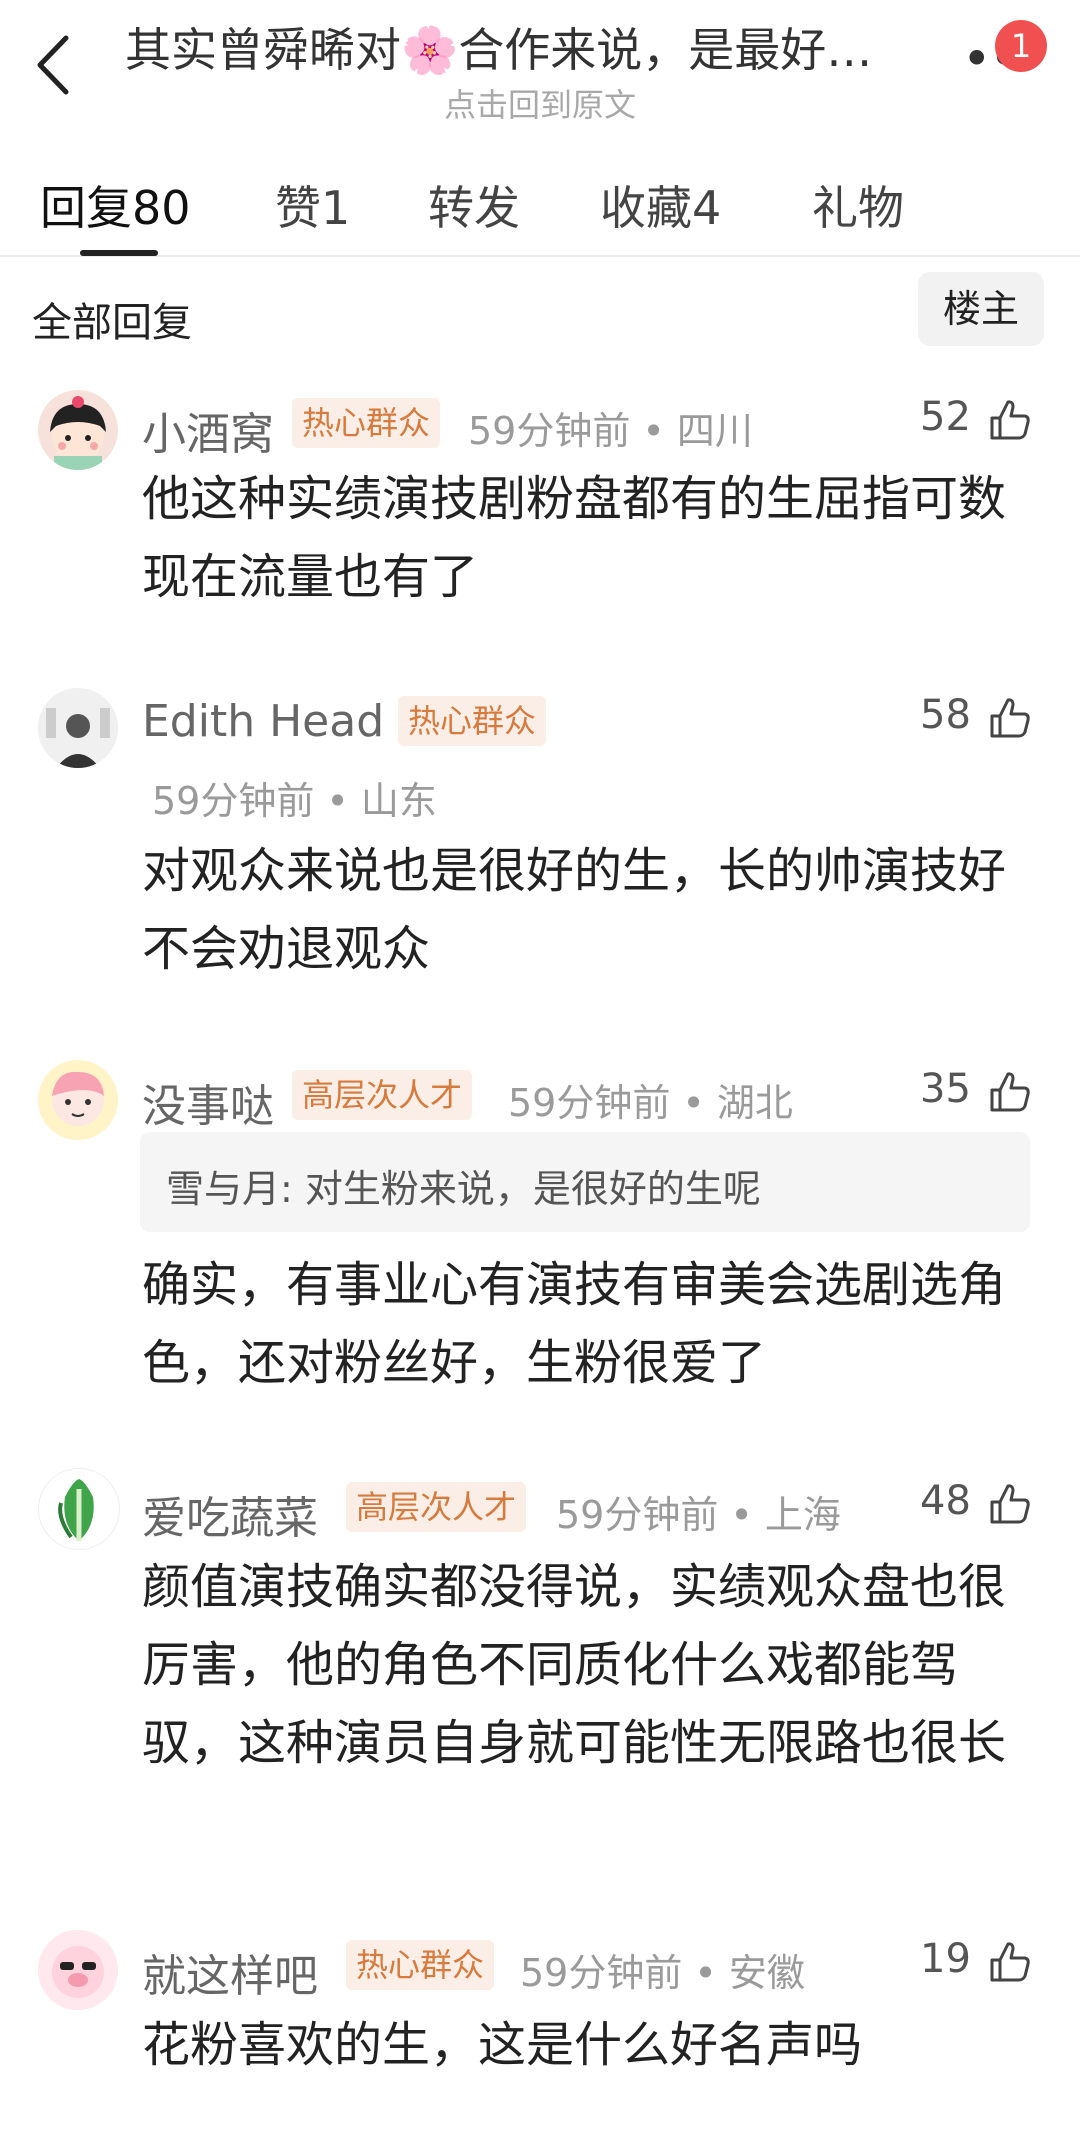 The height and width of the screenshot is (2132, 1080). Describe the element at coordinates (112, 319) in the screenshot. I see `all-replies-label: 全部回复` at that location.